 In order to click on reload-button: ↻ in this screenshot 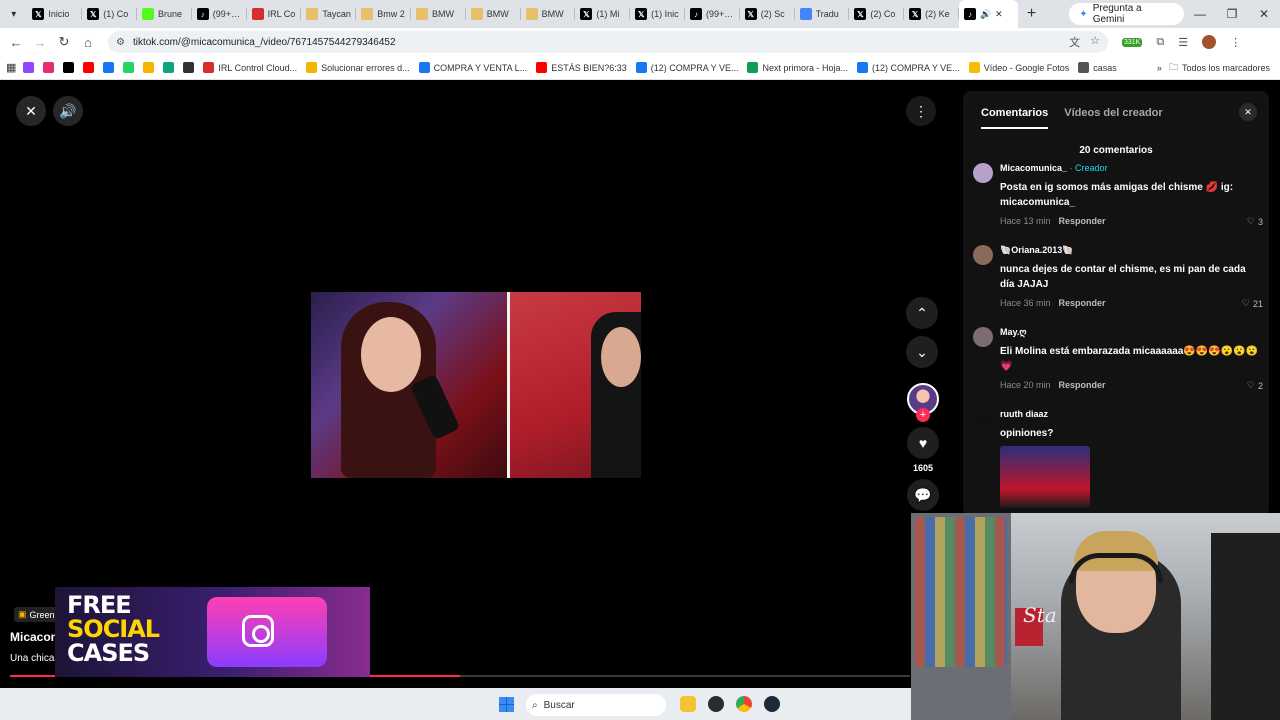, I will do `click(64, 42)`.